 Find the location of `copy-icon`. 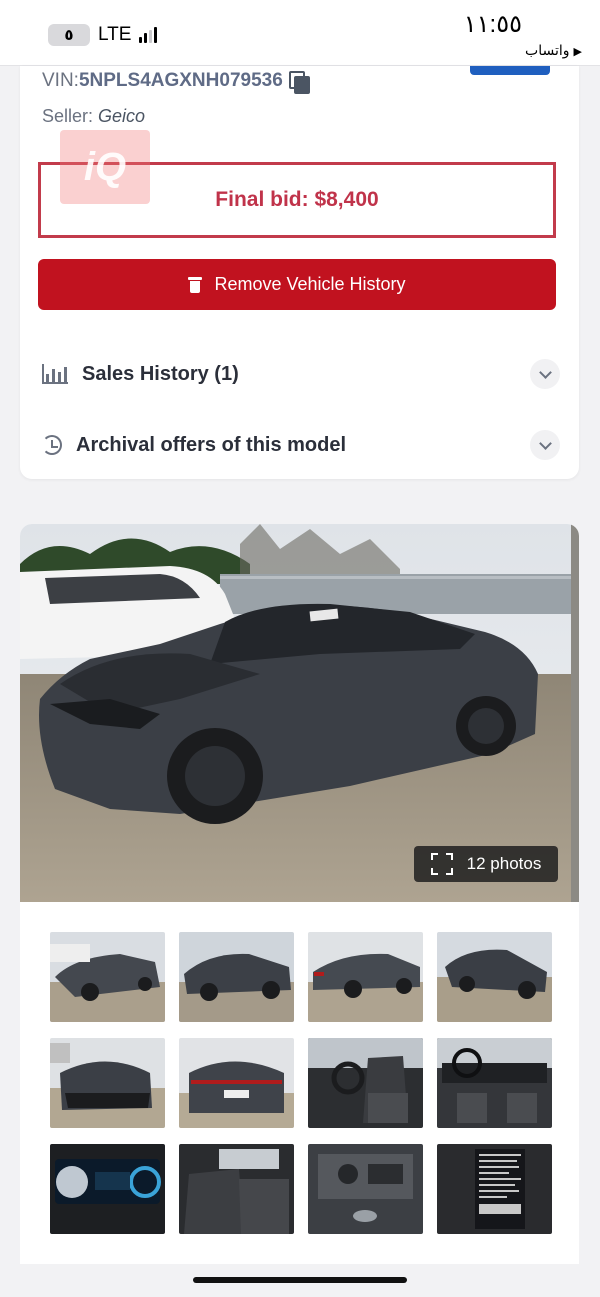

copy-icon is located at coordinates (299, 82).